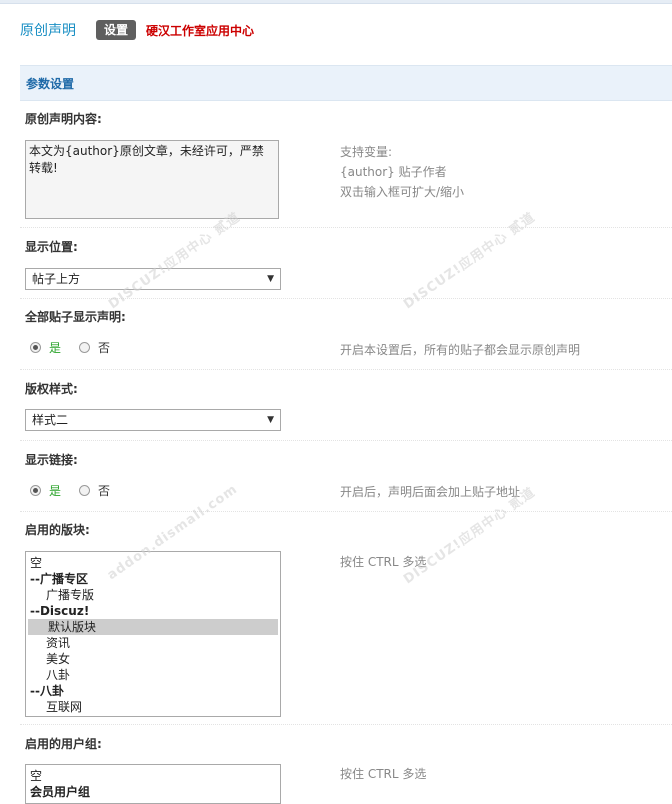  What do you see at coordinates (383, 774) in the screenshot?
I see `usergroups-hint: 按住 CTRL 多选` at bounding box center [383, 774].